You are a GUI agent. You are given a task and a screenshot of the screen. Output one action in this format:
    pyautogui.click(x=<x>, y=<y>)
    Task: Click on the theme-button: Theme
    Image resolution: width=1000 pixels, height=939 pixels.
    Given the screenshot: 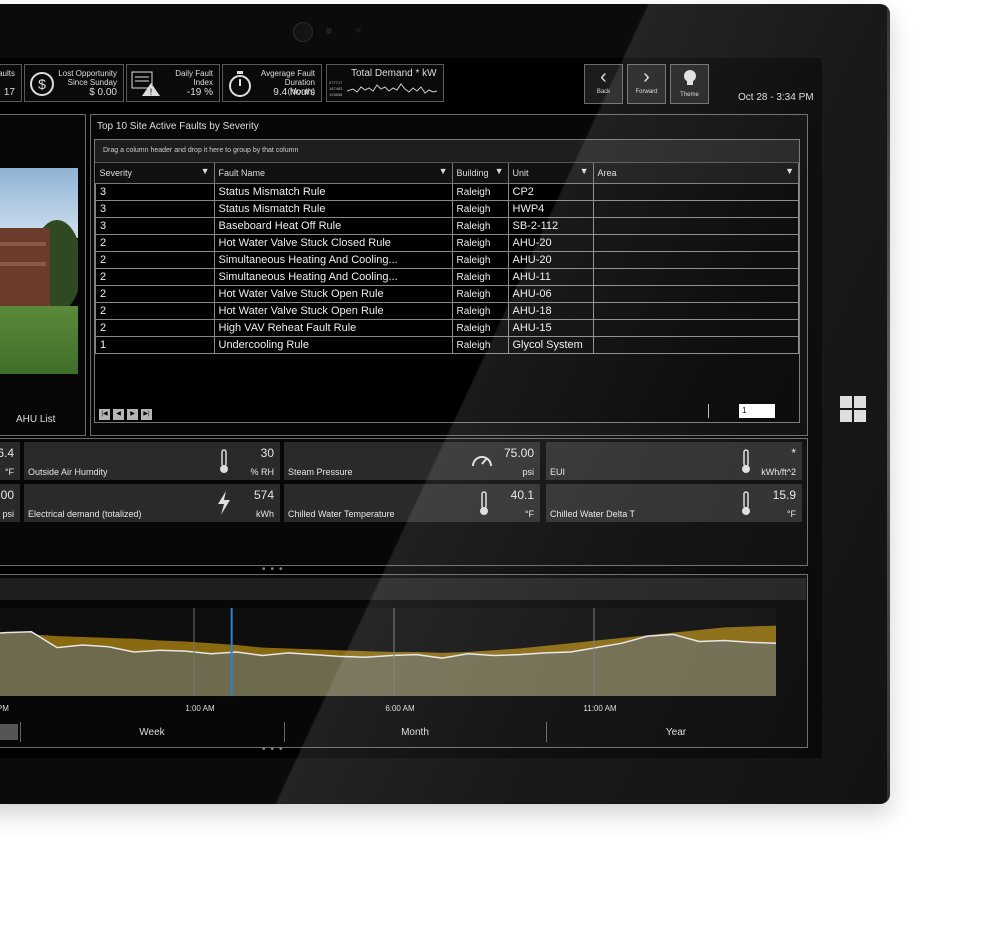 What is the action you would take?
    pyautogui.click(x=689, y=84)
    